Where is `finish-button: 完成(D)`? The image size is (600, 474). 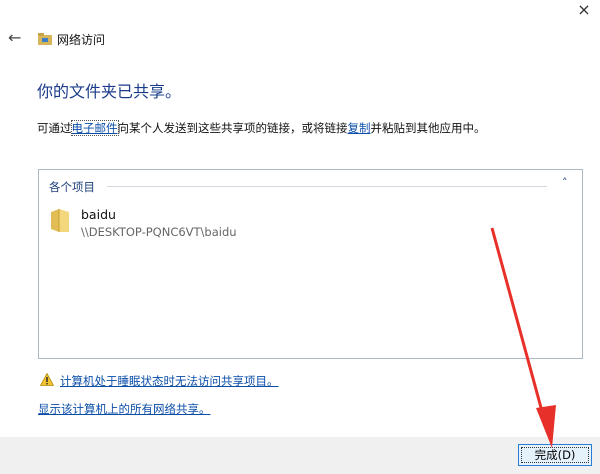
finish-button: 完成(D) is located at coordinates (555, 455).